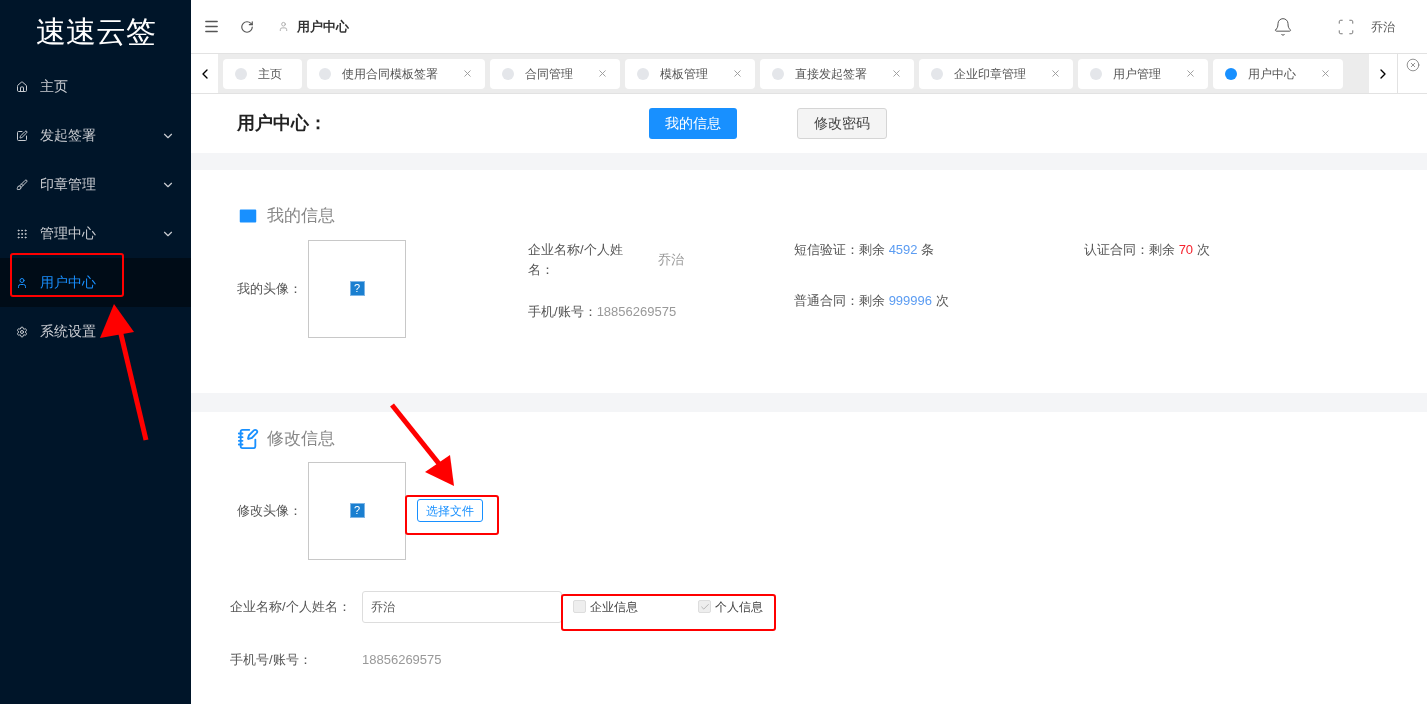 This screenshot has height=704, width=1427. What do you see at coordinates (270, 288) in the screenshot?
I see `field-label: 我的头像：` at bounding box center [270, 288].